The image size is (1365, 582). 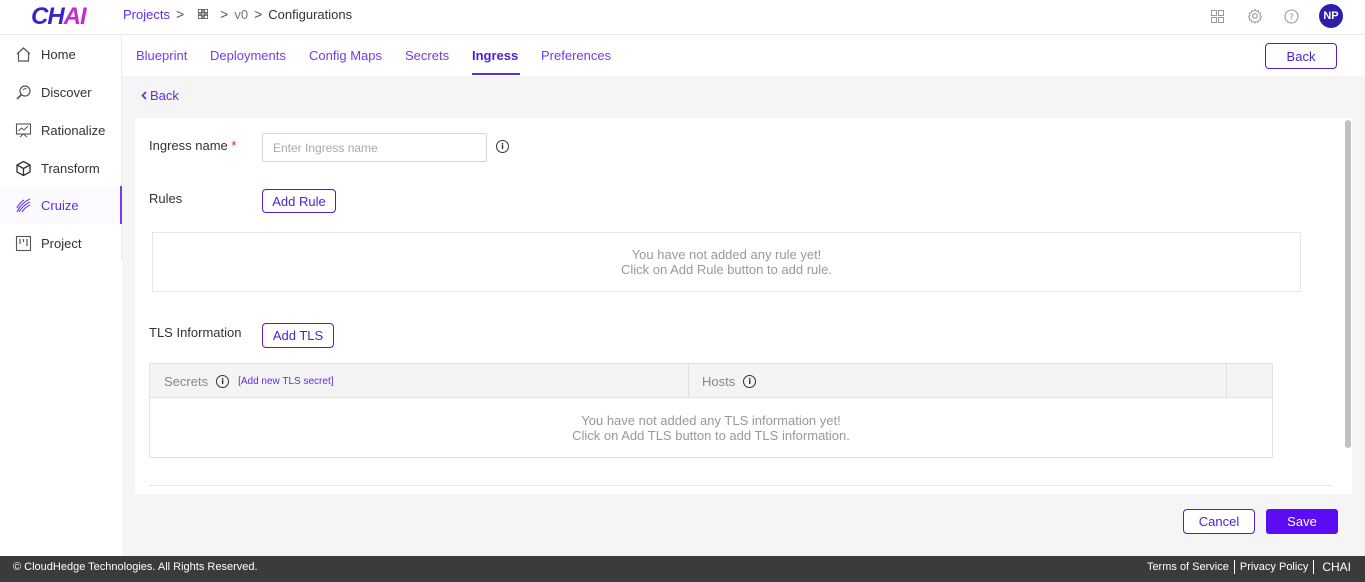 I want to click on scrollbar, so click(x=1348, y=284).